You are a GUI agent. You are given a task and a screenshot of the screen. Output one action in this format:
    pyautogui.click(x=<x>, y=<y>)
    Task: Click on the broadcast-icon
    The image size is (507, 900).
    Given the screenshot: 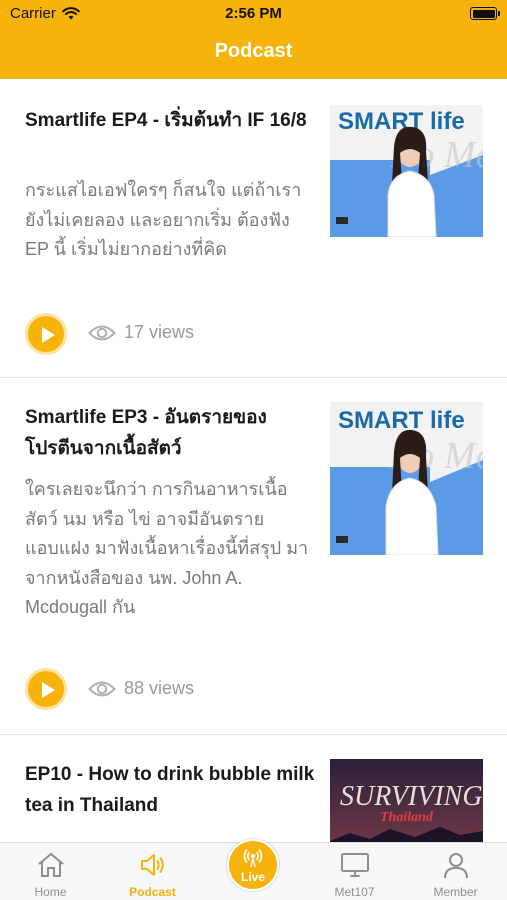 What is the action you would take?
    pyautogui.click(x=253, y=858)
    